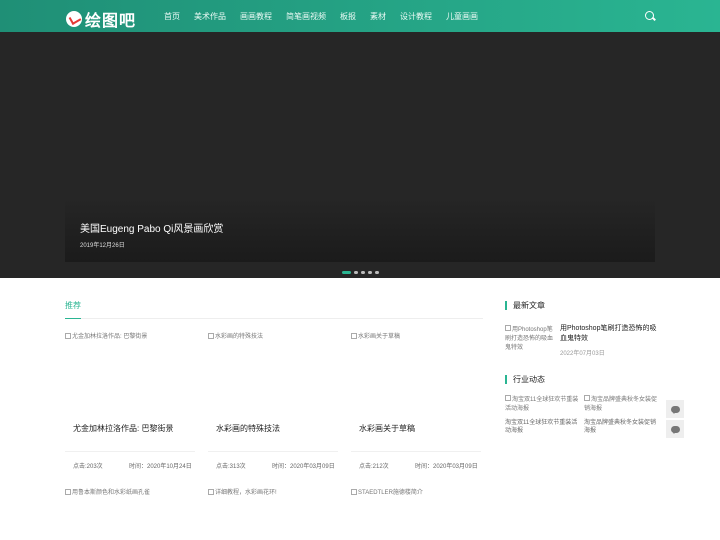 This screenshot has height=540, width=720. I want to click on card-views: 点击:313次, so click(231, 467).